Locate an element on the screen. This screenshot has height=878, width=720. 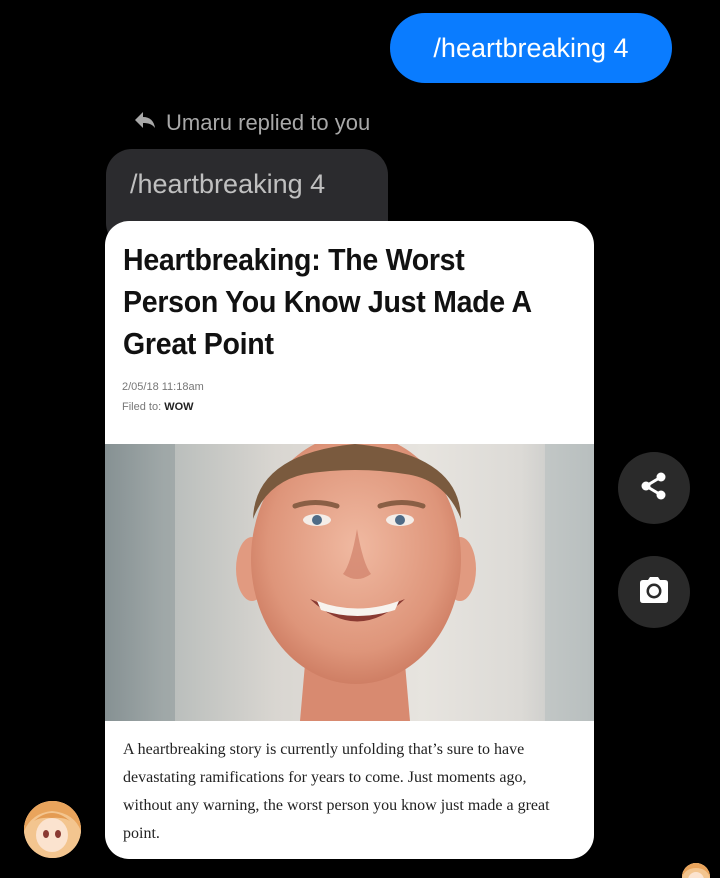
article-filed: Filed to: WOW is located at coordinates (158, 407).